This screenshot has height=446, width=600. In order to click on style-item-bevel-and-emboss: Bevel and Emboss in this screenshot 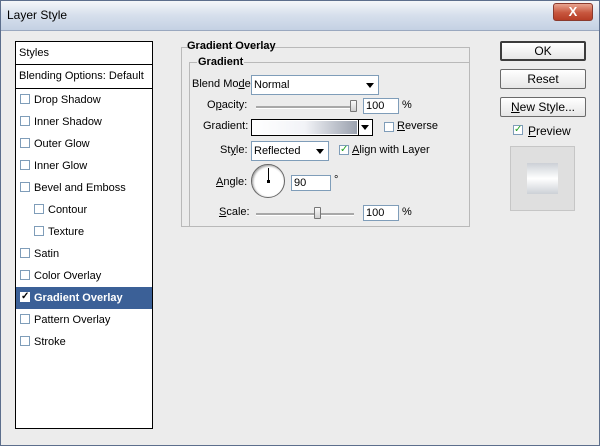, I will do `click(84, 188)`.